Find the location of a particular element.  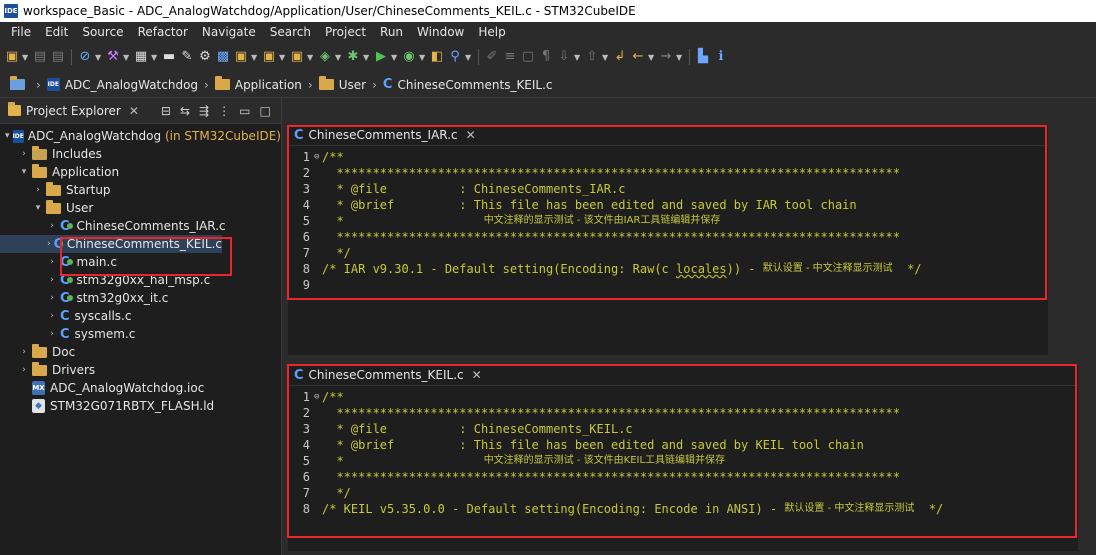

breadcrumb-file: ChineseComments_KEIL.c is located at coordinates (474, 85).